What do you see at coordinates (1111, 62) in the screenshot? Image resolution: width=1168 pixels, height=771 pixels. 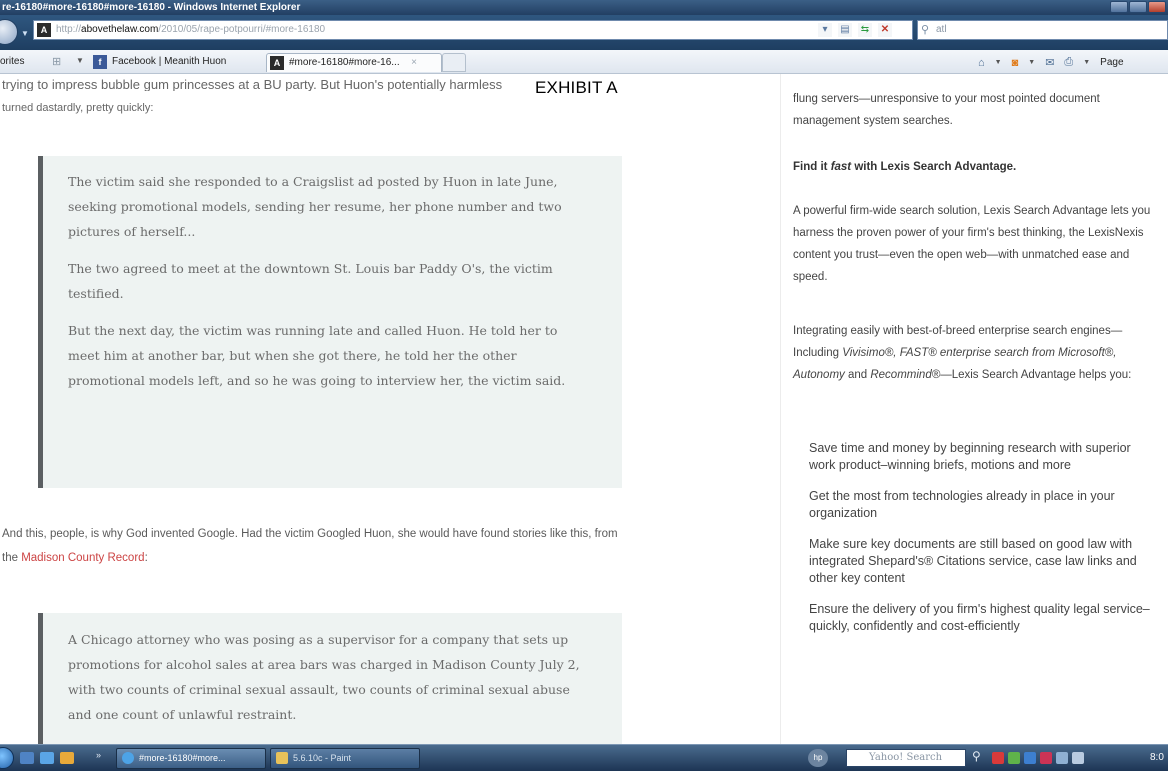 I see `page-menu: Page` at bounding box center [1111, 62].